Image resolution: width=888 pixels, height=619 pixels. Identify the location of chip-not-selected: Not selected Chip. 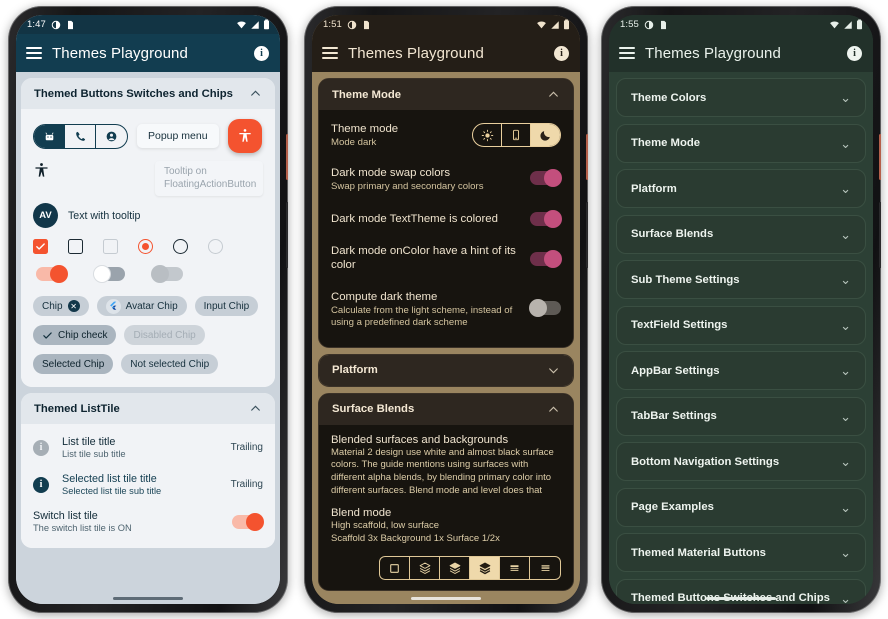
(170, 364).